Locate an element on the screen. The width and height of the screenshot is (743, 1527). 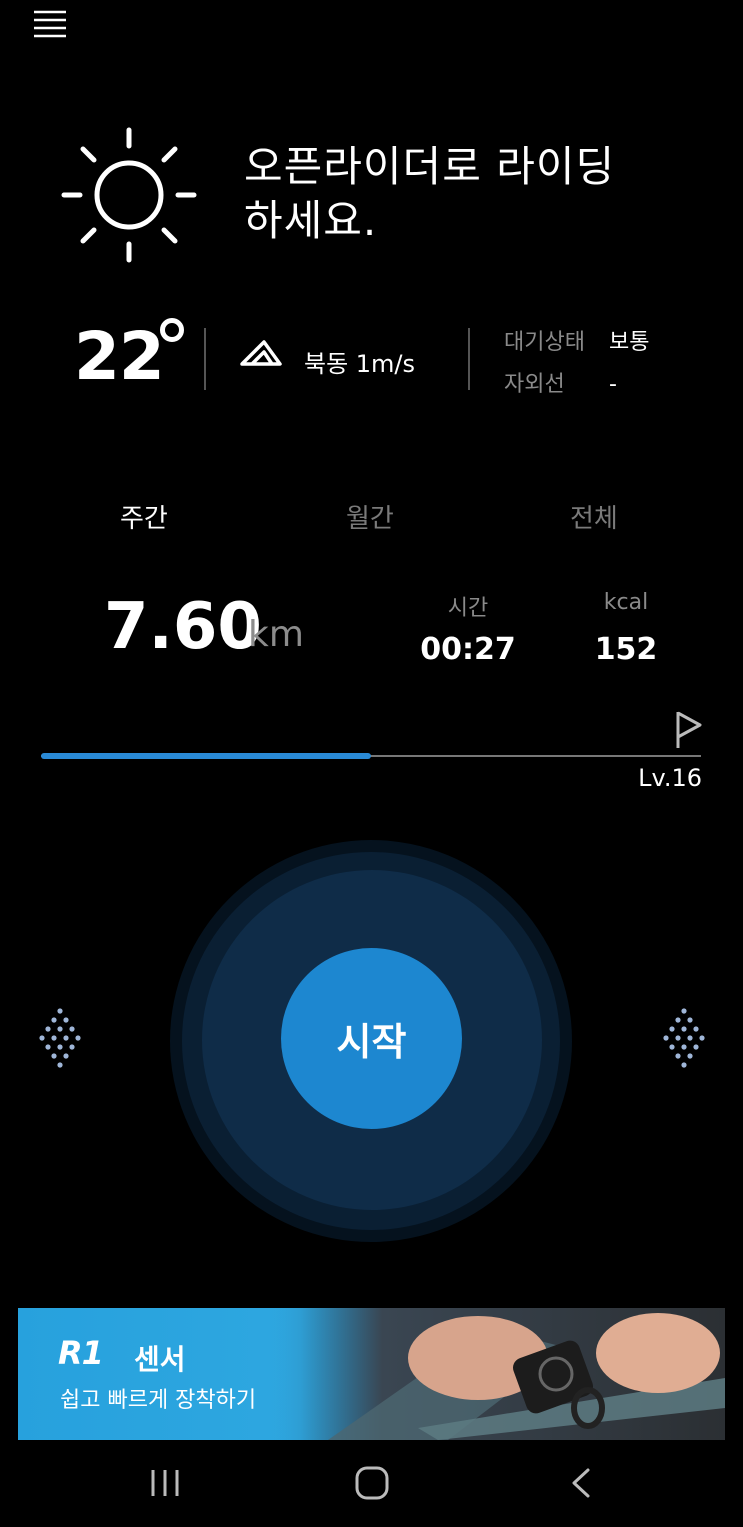
uv-value: - is located at coordinates (613, 384).